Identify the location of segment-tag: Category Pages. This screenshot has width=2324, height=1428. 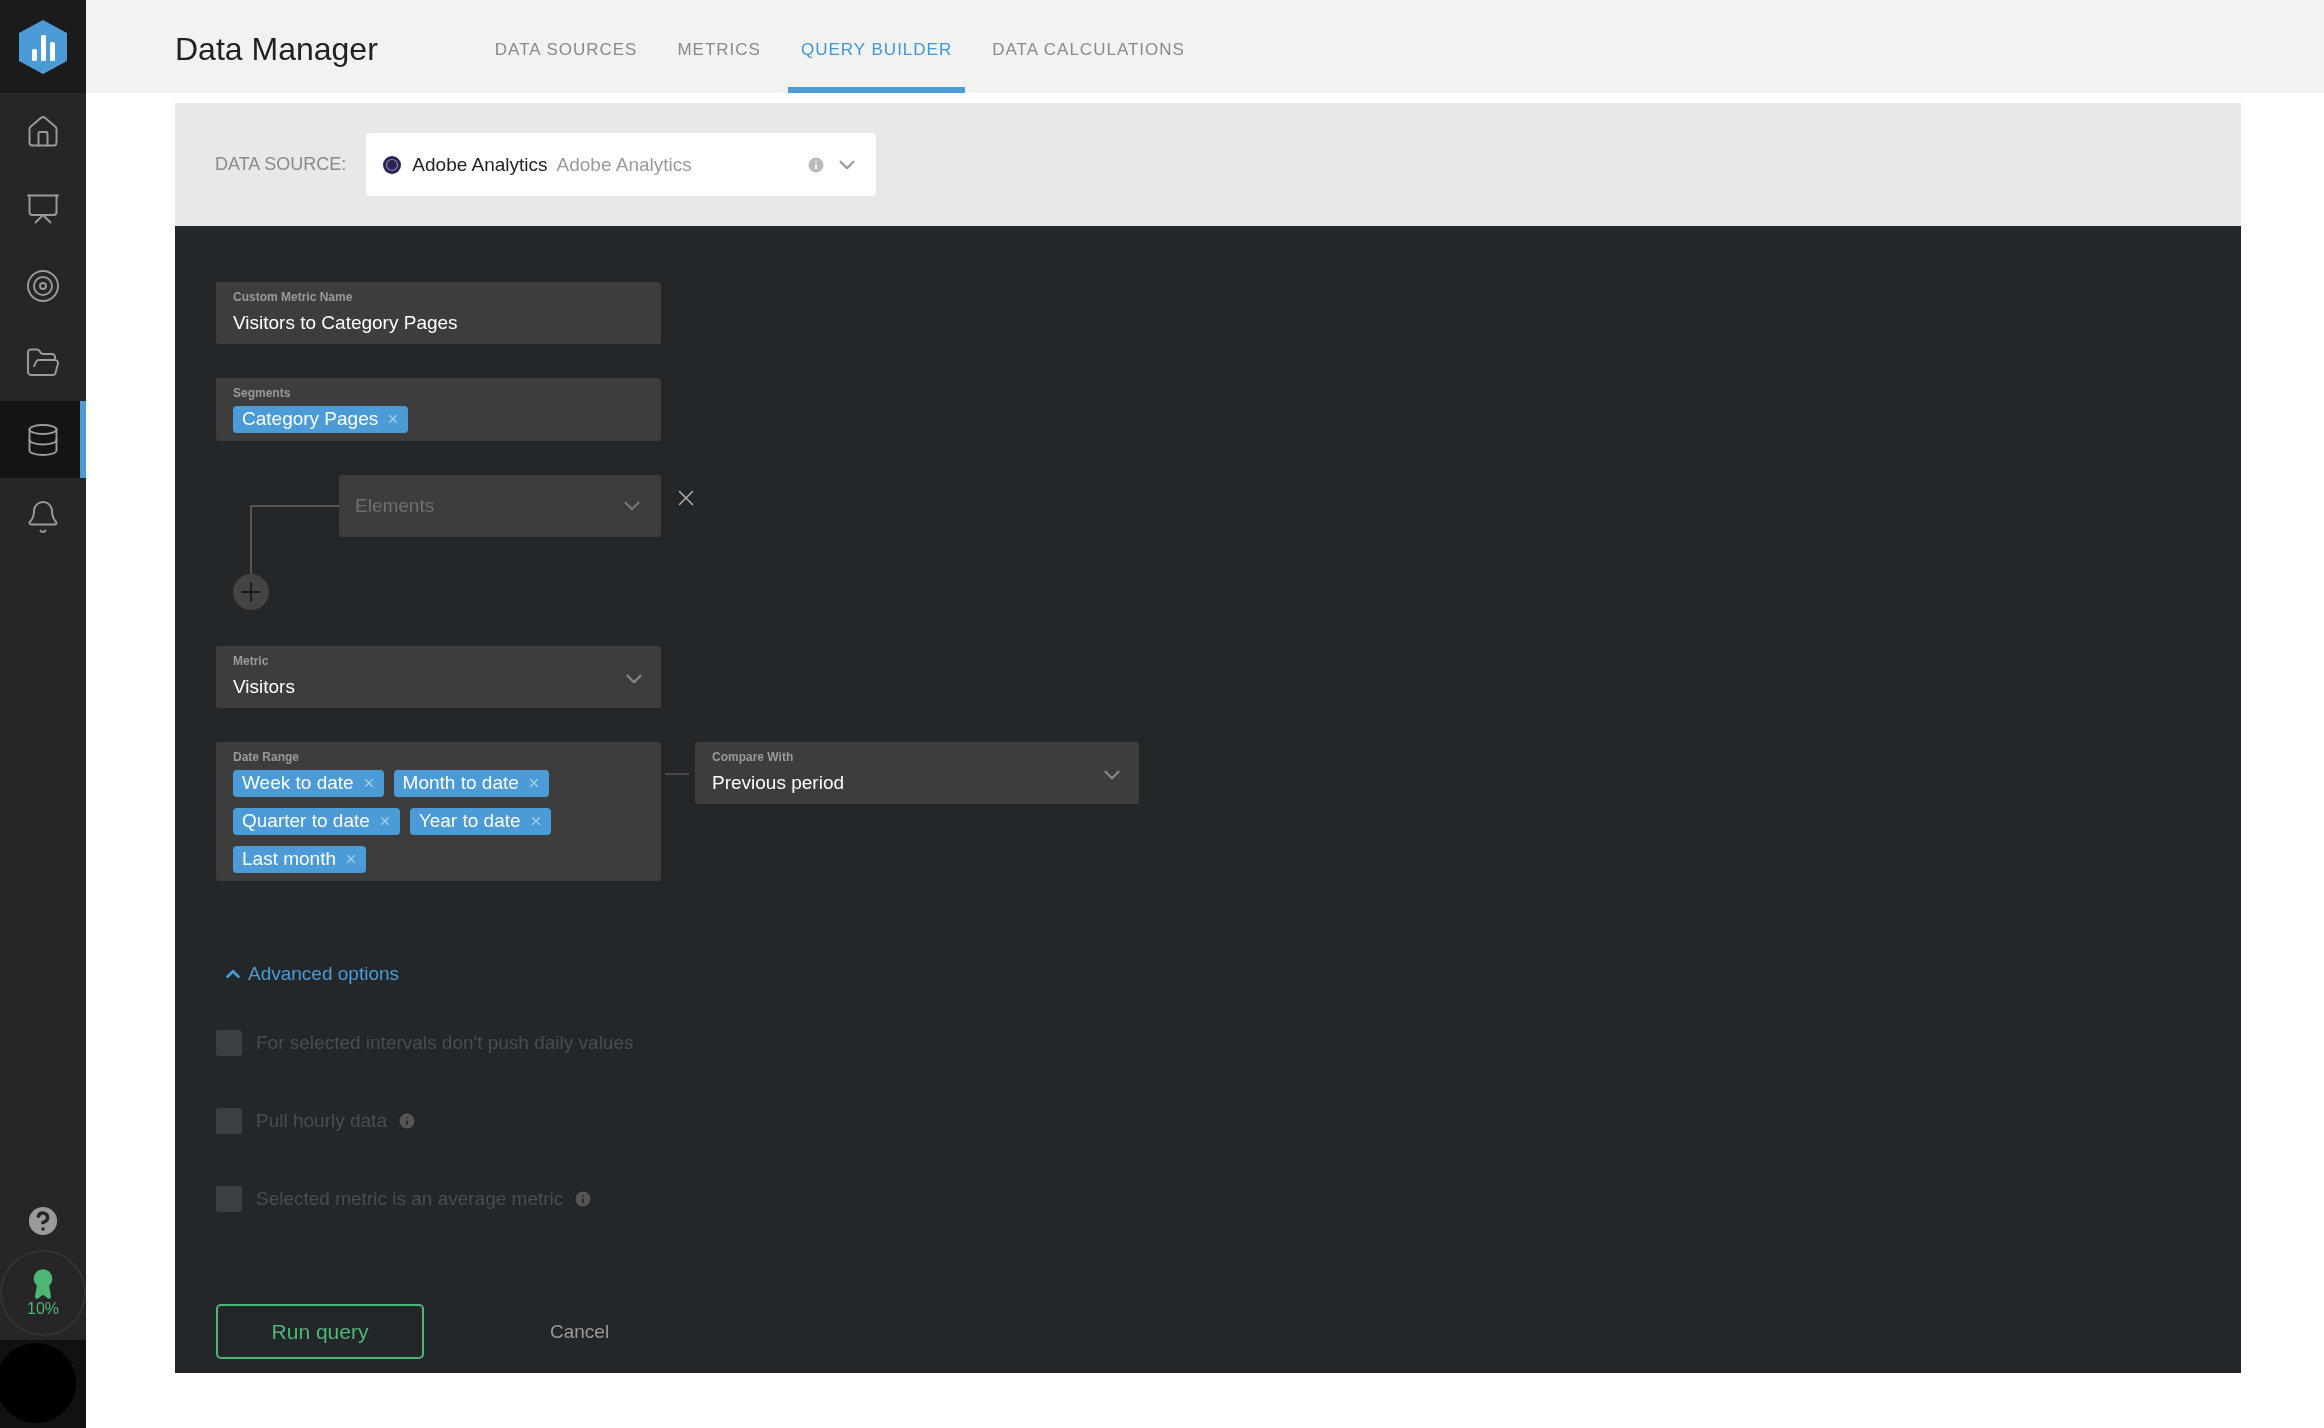
(321, 419).